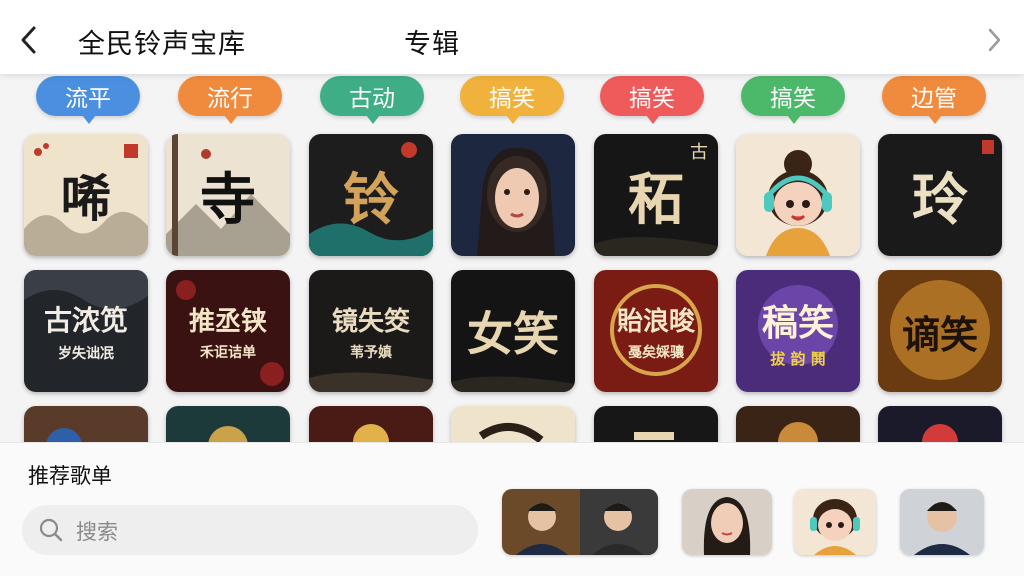  Describe the element at coordinates (798, 358) in the screenshot. I see `album-subtitle: 拔 韵 鬨` at that location.